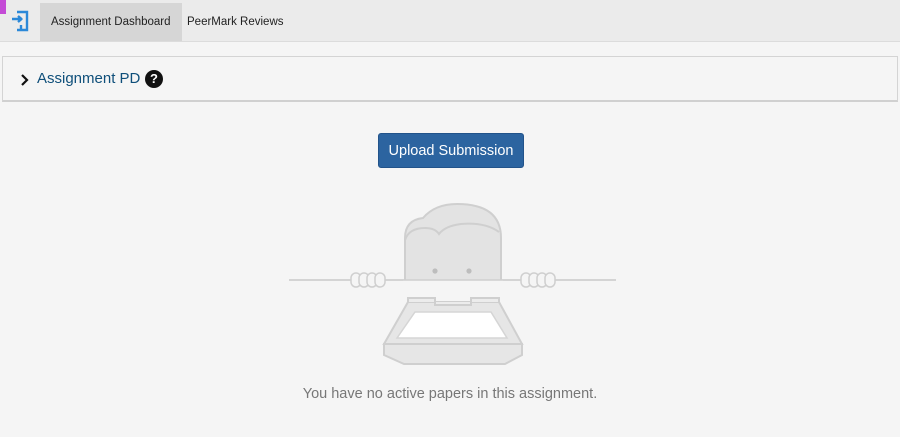 The height and width of the screenshot is (437, 900). I want to click on upload-submission-button: Upload Submission, so click(451, 150).